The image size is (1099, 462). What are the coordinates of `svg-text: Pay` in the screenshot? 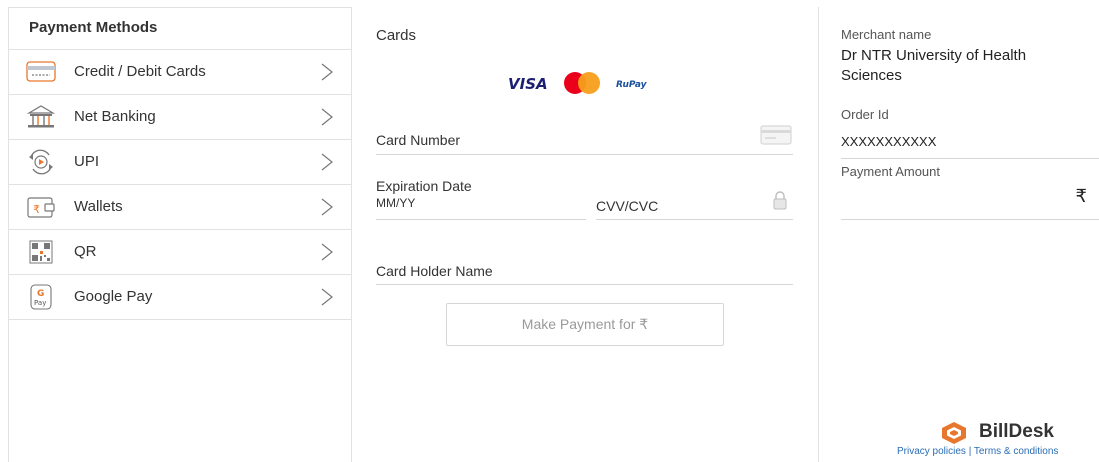 It's located at (40, 303).